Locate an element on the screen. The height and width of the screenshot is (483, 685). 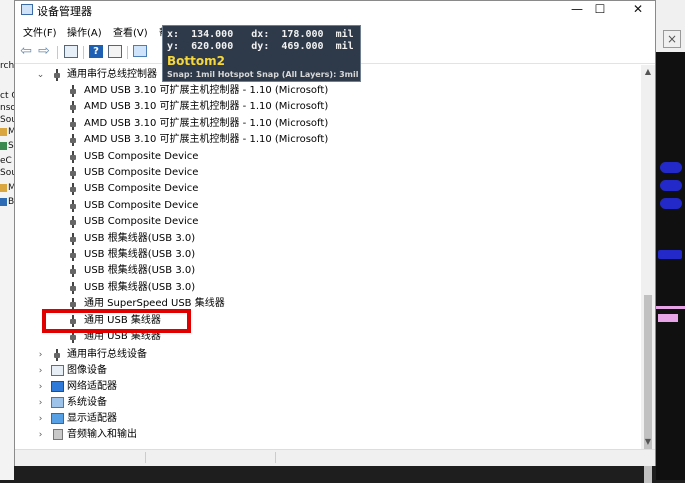
close-button: ✕ is located at coordinates (638, 9).